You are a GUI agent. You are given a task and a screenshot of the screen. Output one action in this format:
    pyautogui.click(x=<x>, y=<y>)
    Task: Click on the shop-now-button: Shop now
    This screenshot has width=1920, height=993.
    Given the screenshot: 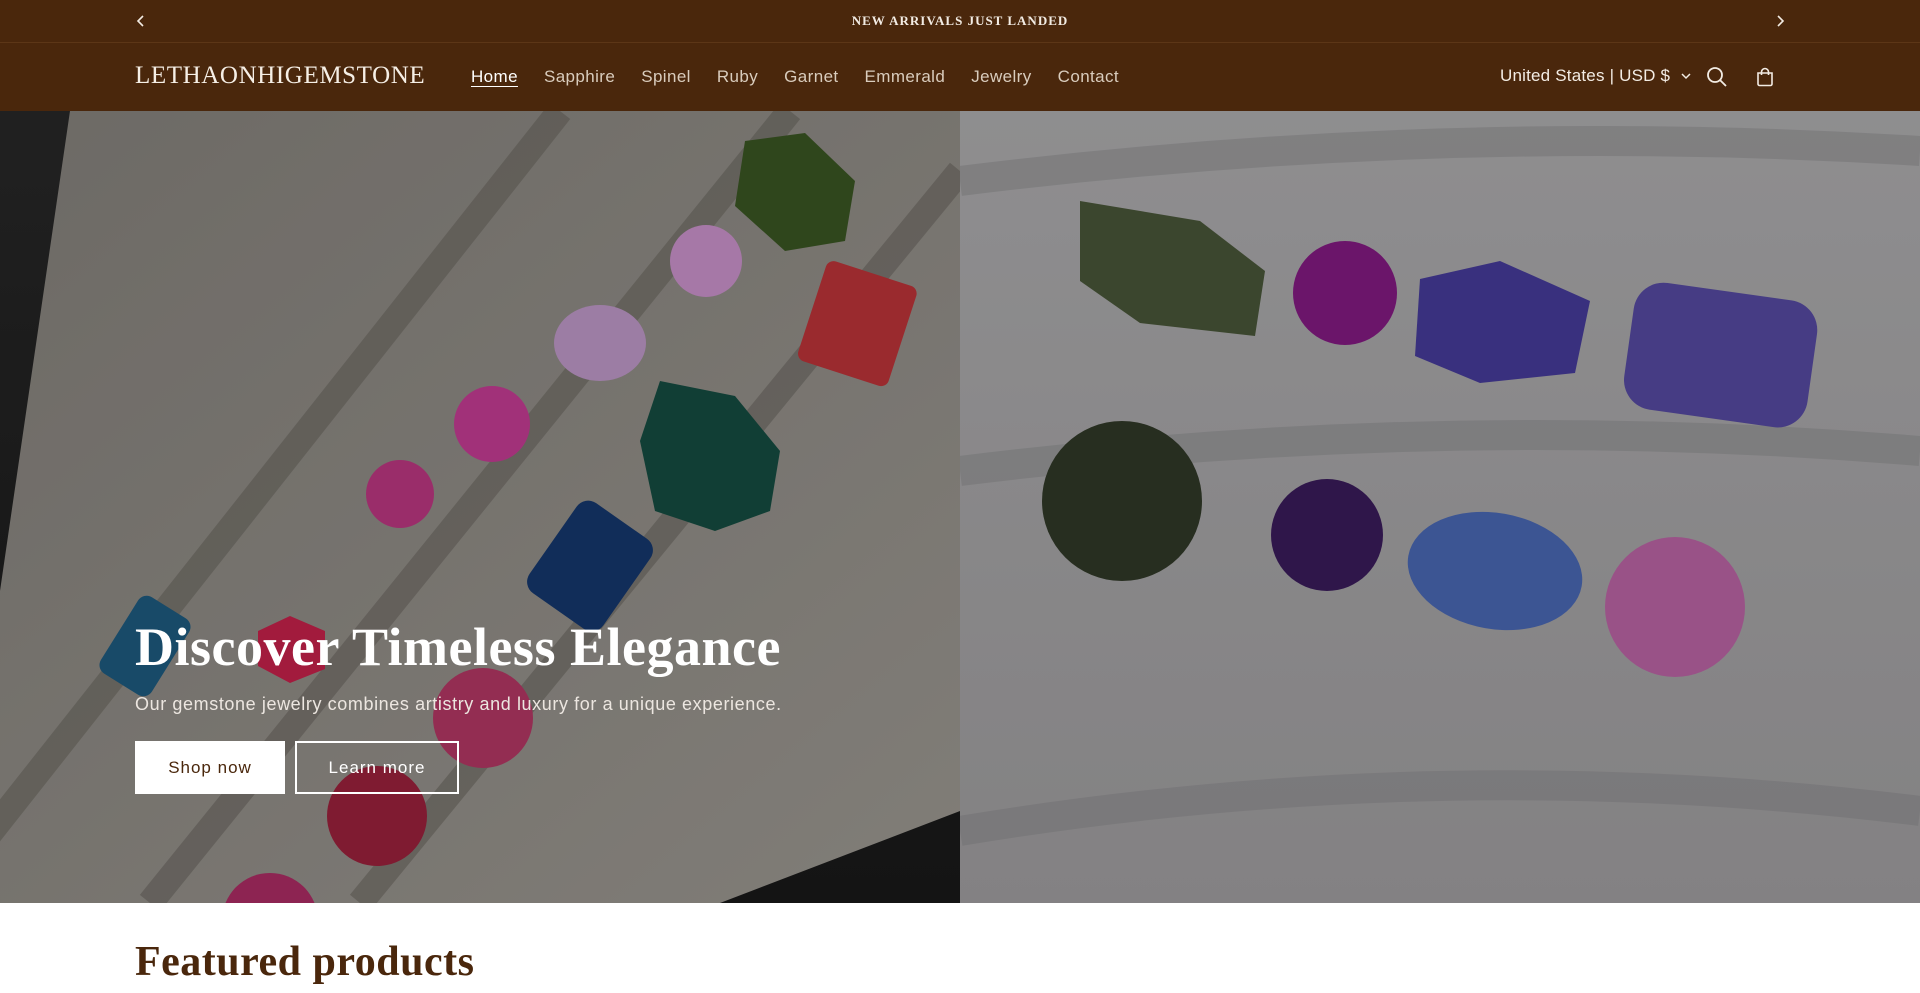 What is the action you would take?
    pyautogui.click(x=210, y=768)
    